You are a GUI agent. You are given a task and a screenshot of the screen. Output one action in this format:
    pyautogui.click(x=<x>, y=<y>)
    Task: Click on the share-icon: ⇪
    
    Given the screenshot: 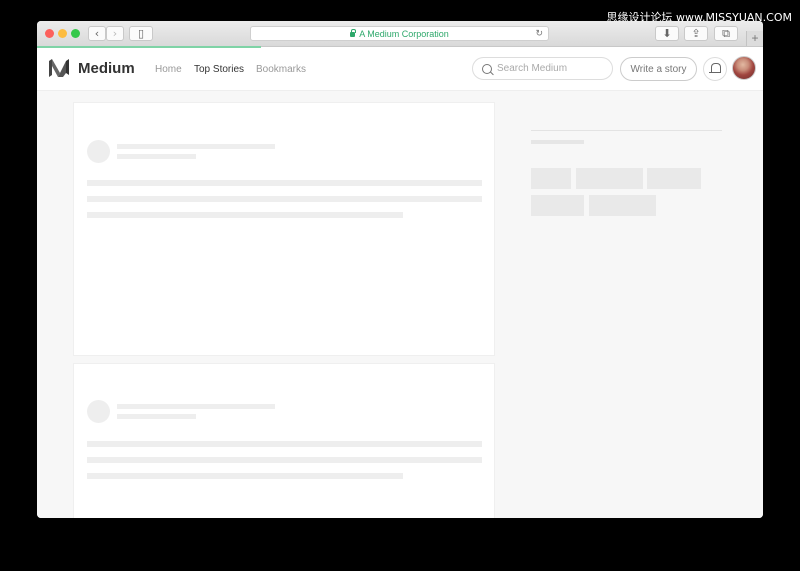 What is the action you would take?
    pyautogui.click(x=696, y=33)
    